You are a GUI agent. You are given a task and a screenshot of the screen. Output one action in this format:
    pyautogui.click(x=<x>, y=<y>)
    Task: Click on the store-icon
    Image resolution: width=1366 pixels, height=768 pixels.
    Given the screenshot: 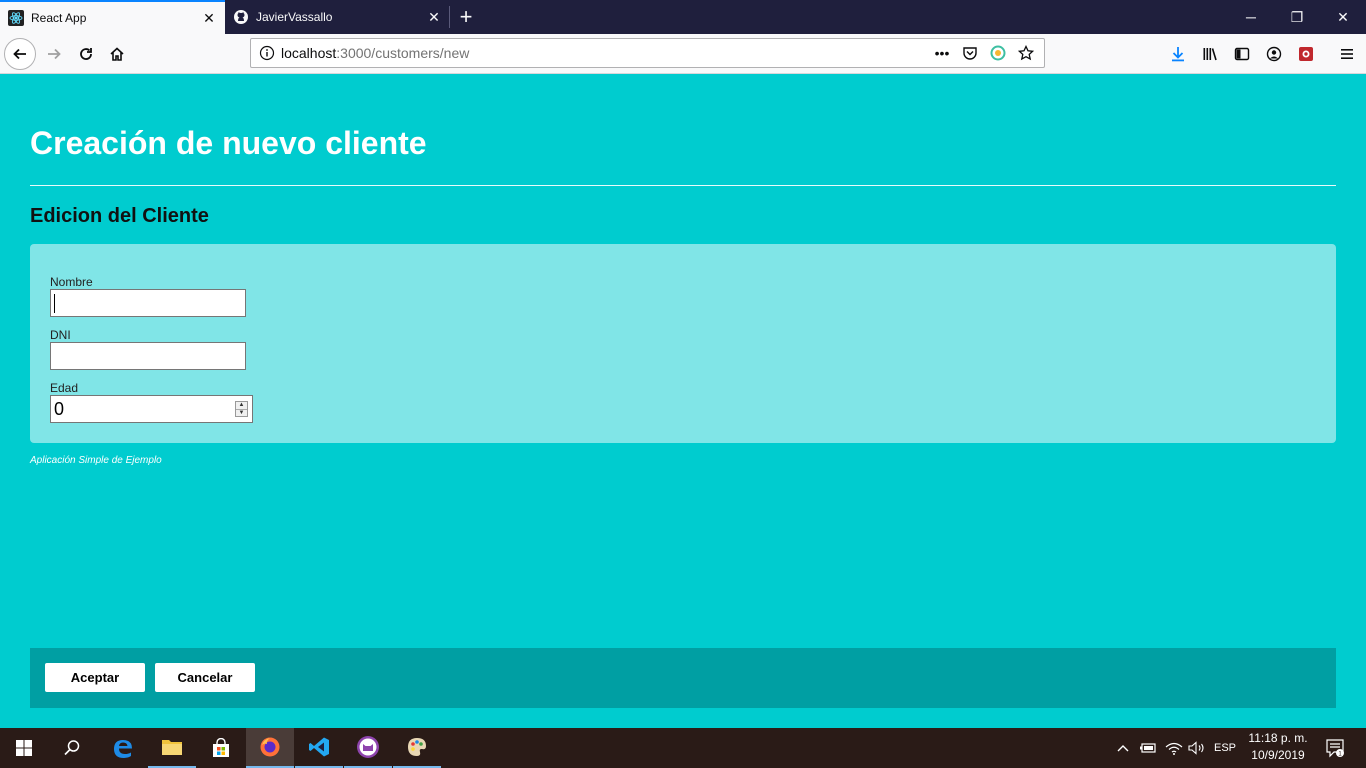 What is the action you would take?
    pyautogui.click(x=221, y=747)
    